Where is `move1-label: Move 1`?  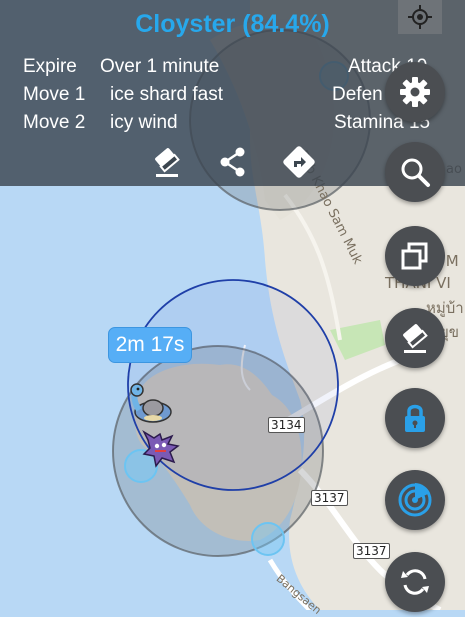 move1-label: Move 1 is located at coordinates (54, 94).